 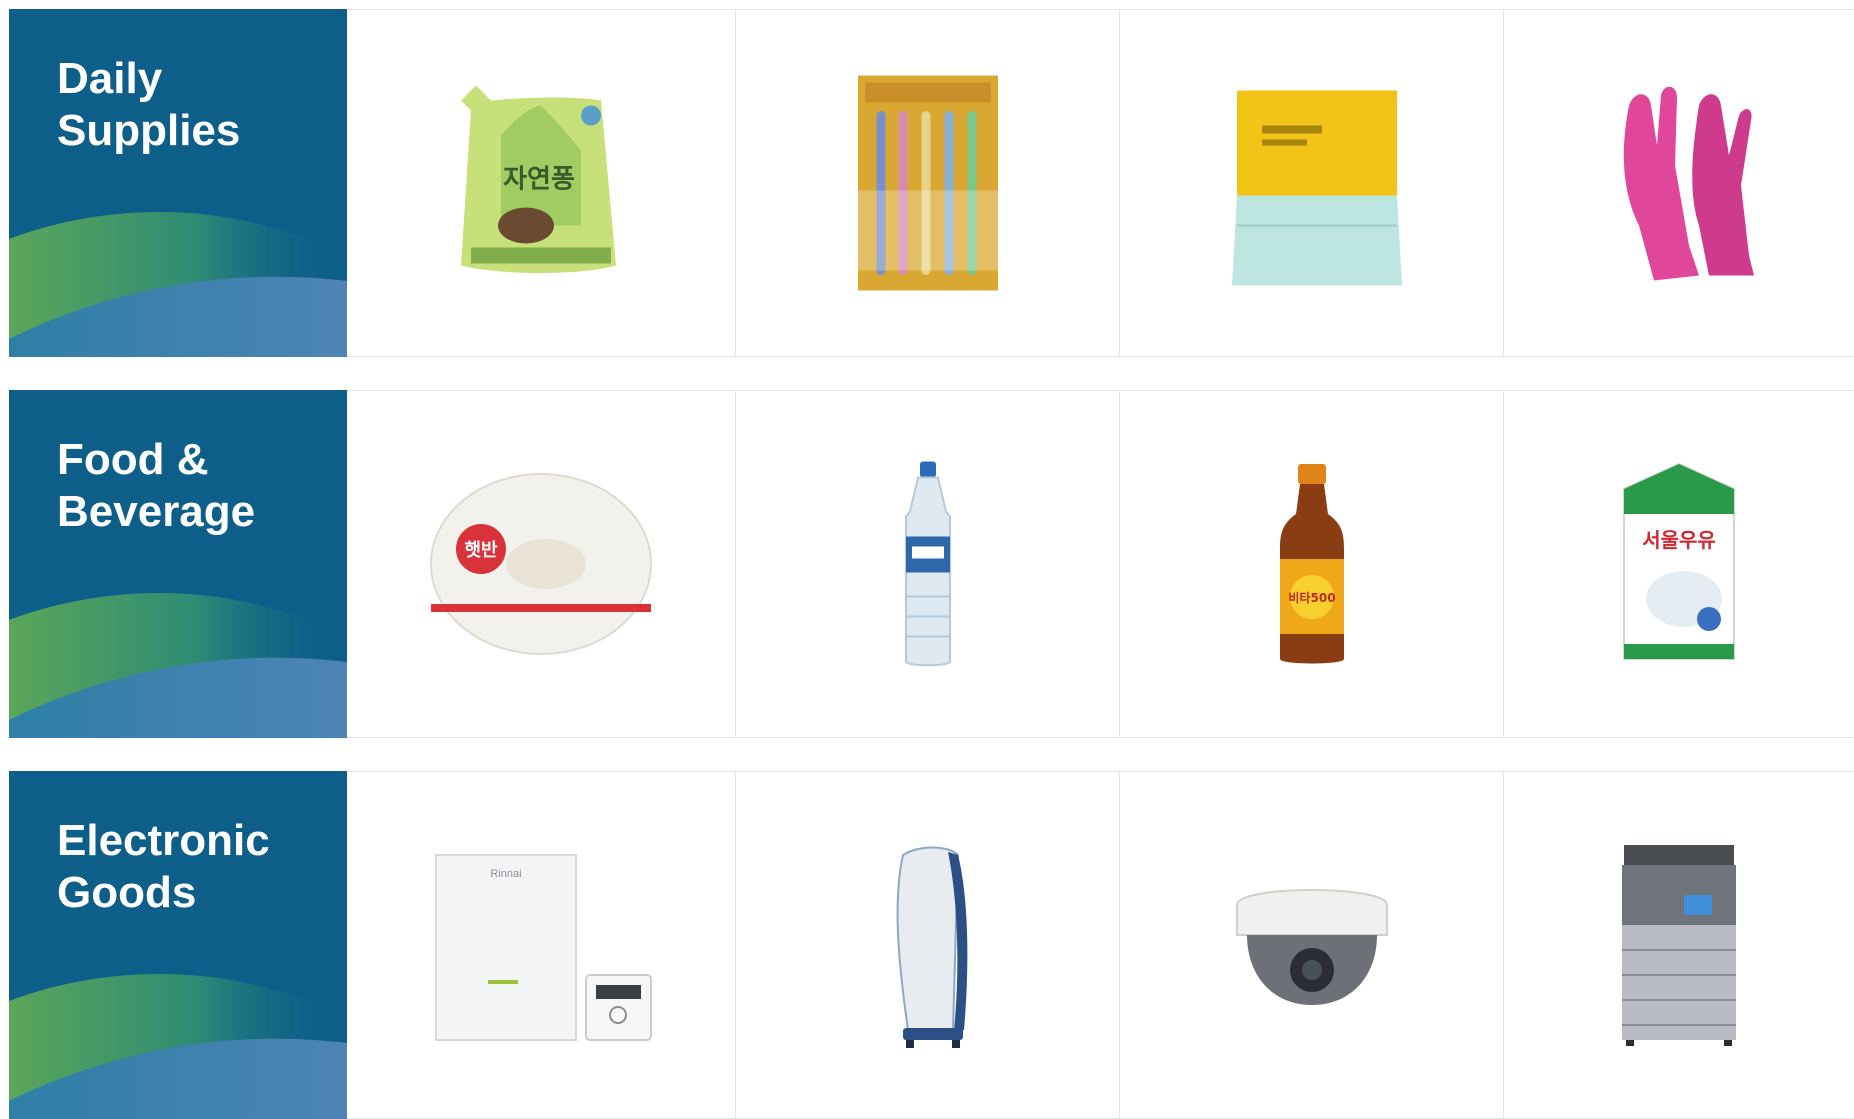 I want to click on rubber-gloves-icon, so click(x=1688, y=183).